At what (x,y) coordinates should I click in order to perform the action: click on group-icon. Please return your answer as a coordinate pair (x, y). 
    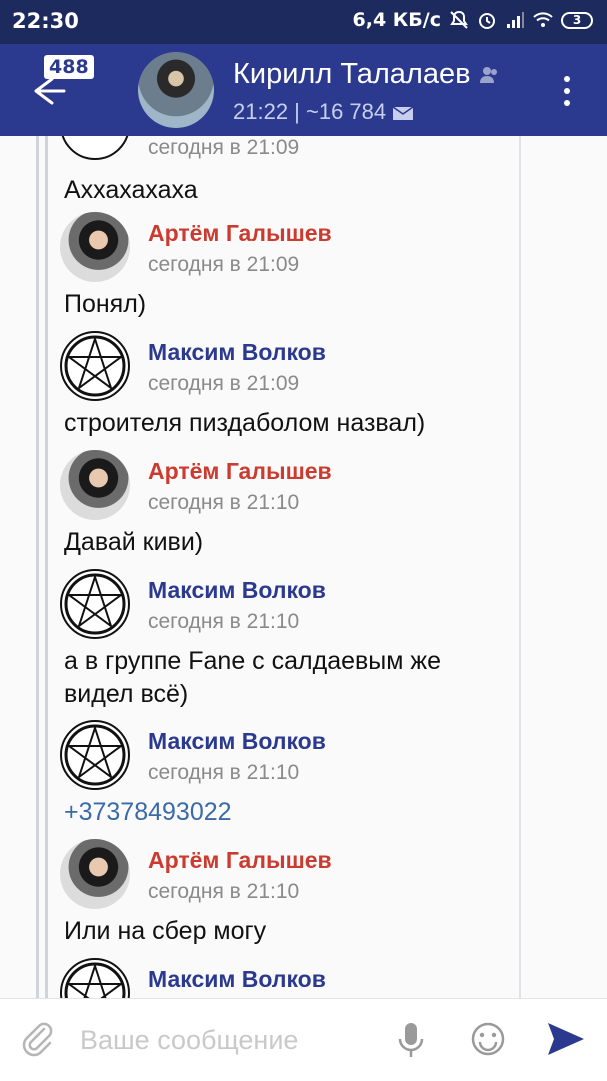
    Looking at the image, I should click on (488, 75).